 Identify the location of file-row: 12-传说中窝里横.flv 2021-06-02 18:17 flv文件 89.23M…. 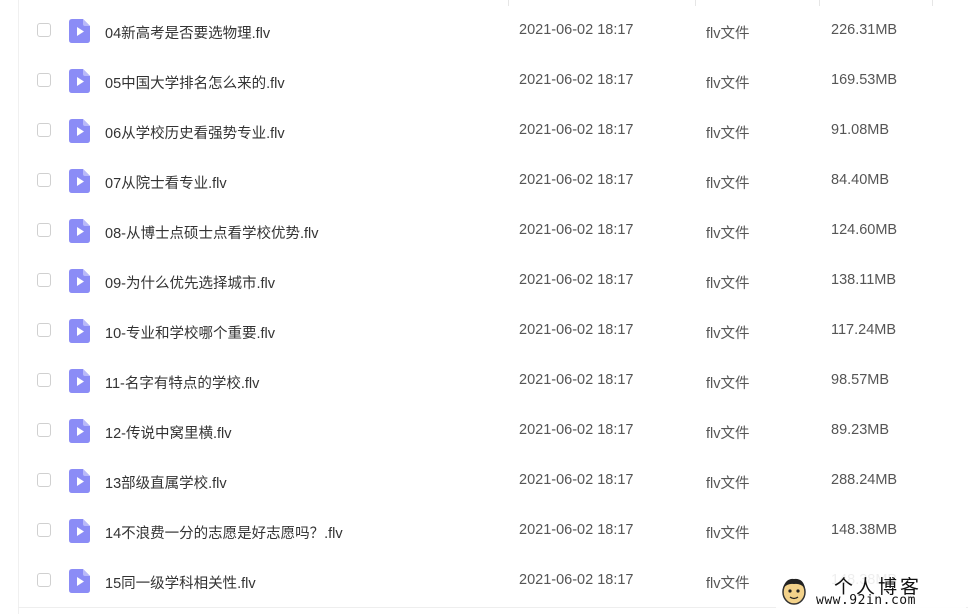
(484, 431).